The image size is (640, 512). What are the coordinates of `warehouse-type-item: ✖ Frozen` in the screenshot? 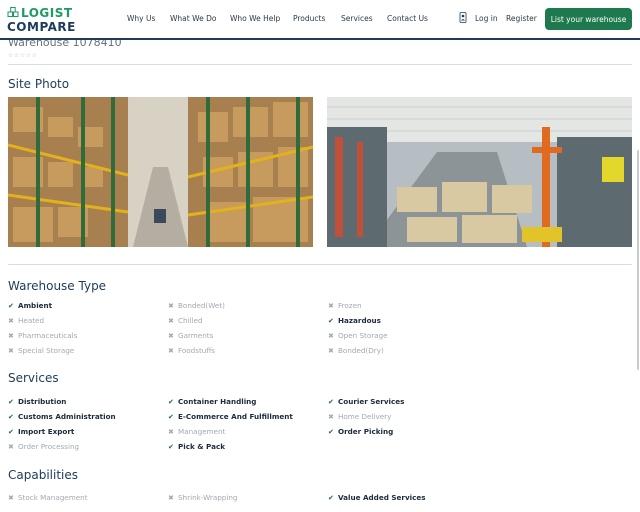 It's located at (345, 305).